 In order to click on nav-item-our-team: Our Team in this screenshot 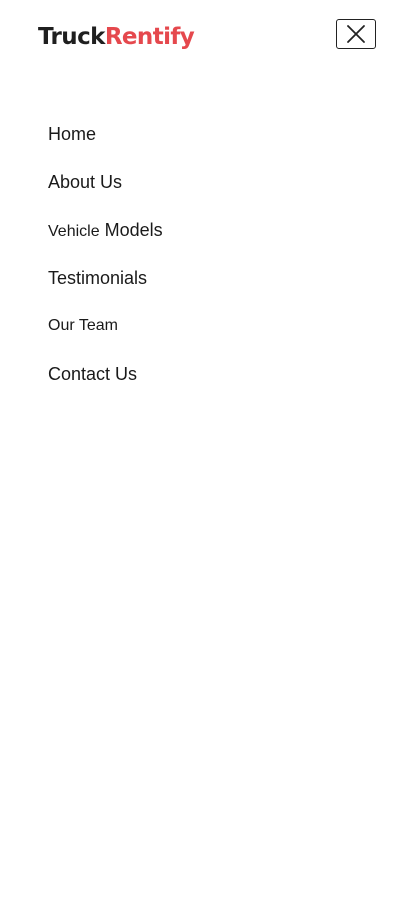, I will do `click(105, 326)`.